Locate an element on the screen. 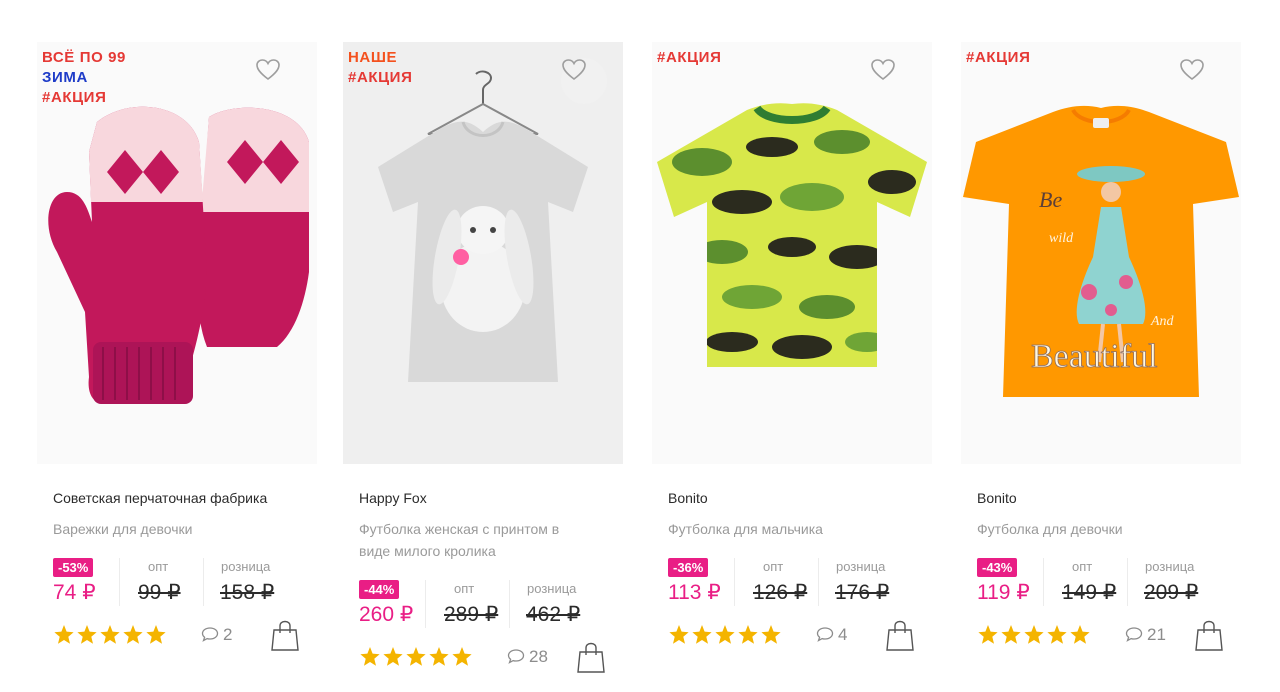 This screenshot has width=1280, height=692. comments-link: 4 is located at coordinates (831, 635).